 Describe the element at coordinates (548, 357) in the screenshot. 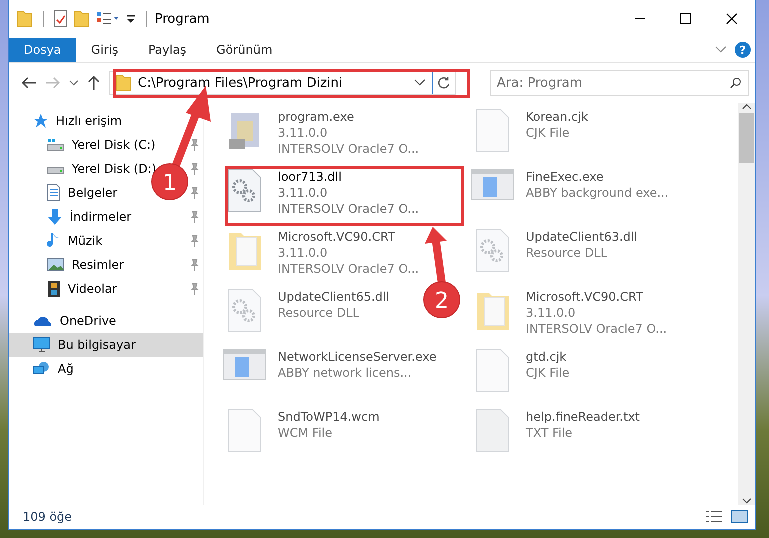

I see `file-name: gtd.cjk` at that location.